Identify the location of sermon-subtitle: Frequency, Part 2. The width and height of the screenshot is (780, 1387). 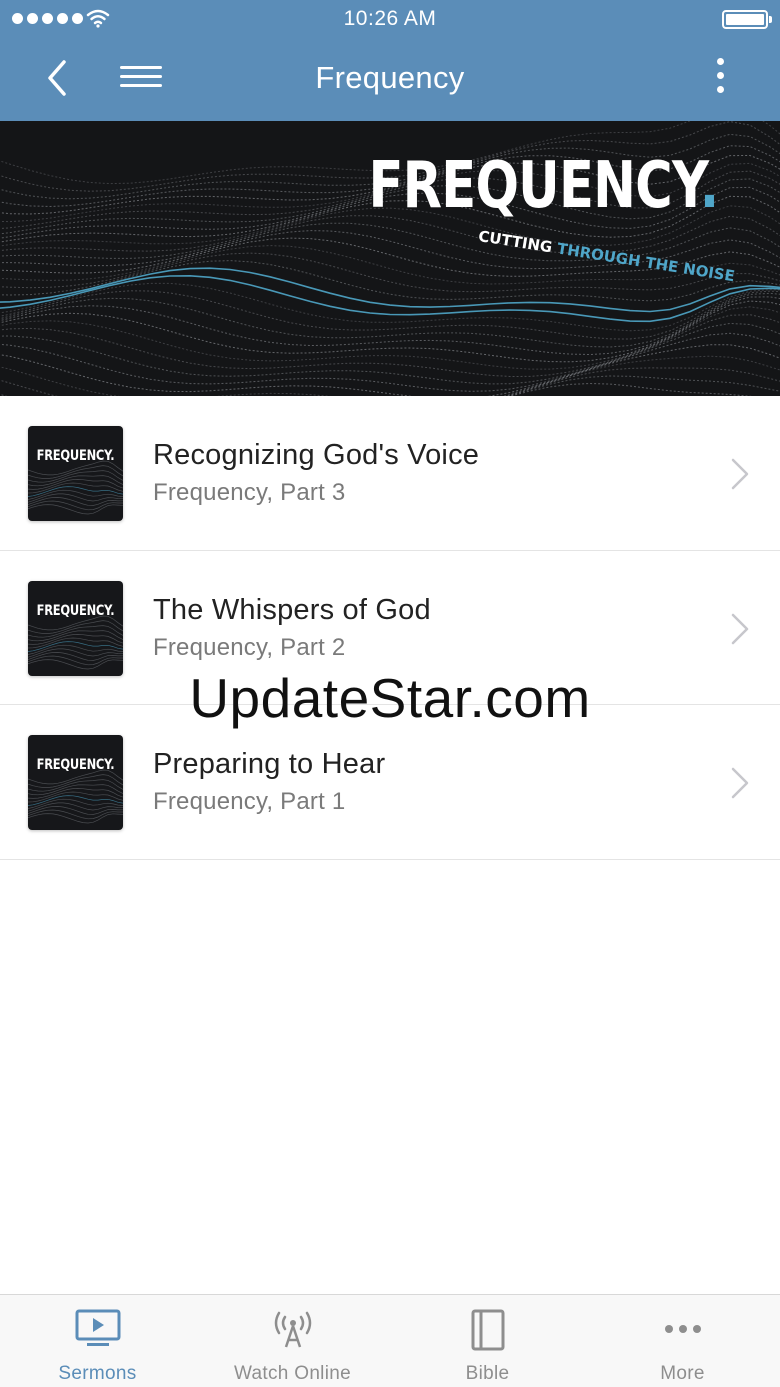
(249, 647).